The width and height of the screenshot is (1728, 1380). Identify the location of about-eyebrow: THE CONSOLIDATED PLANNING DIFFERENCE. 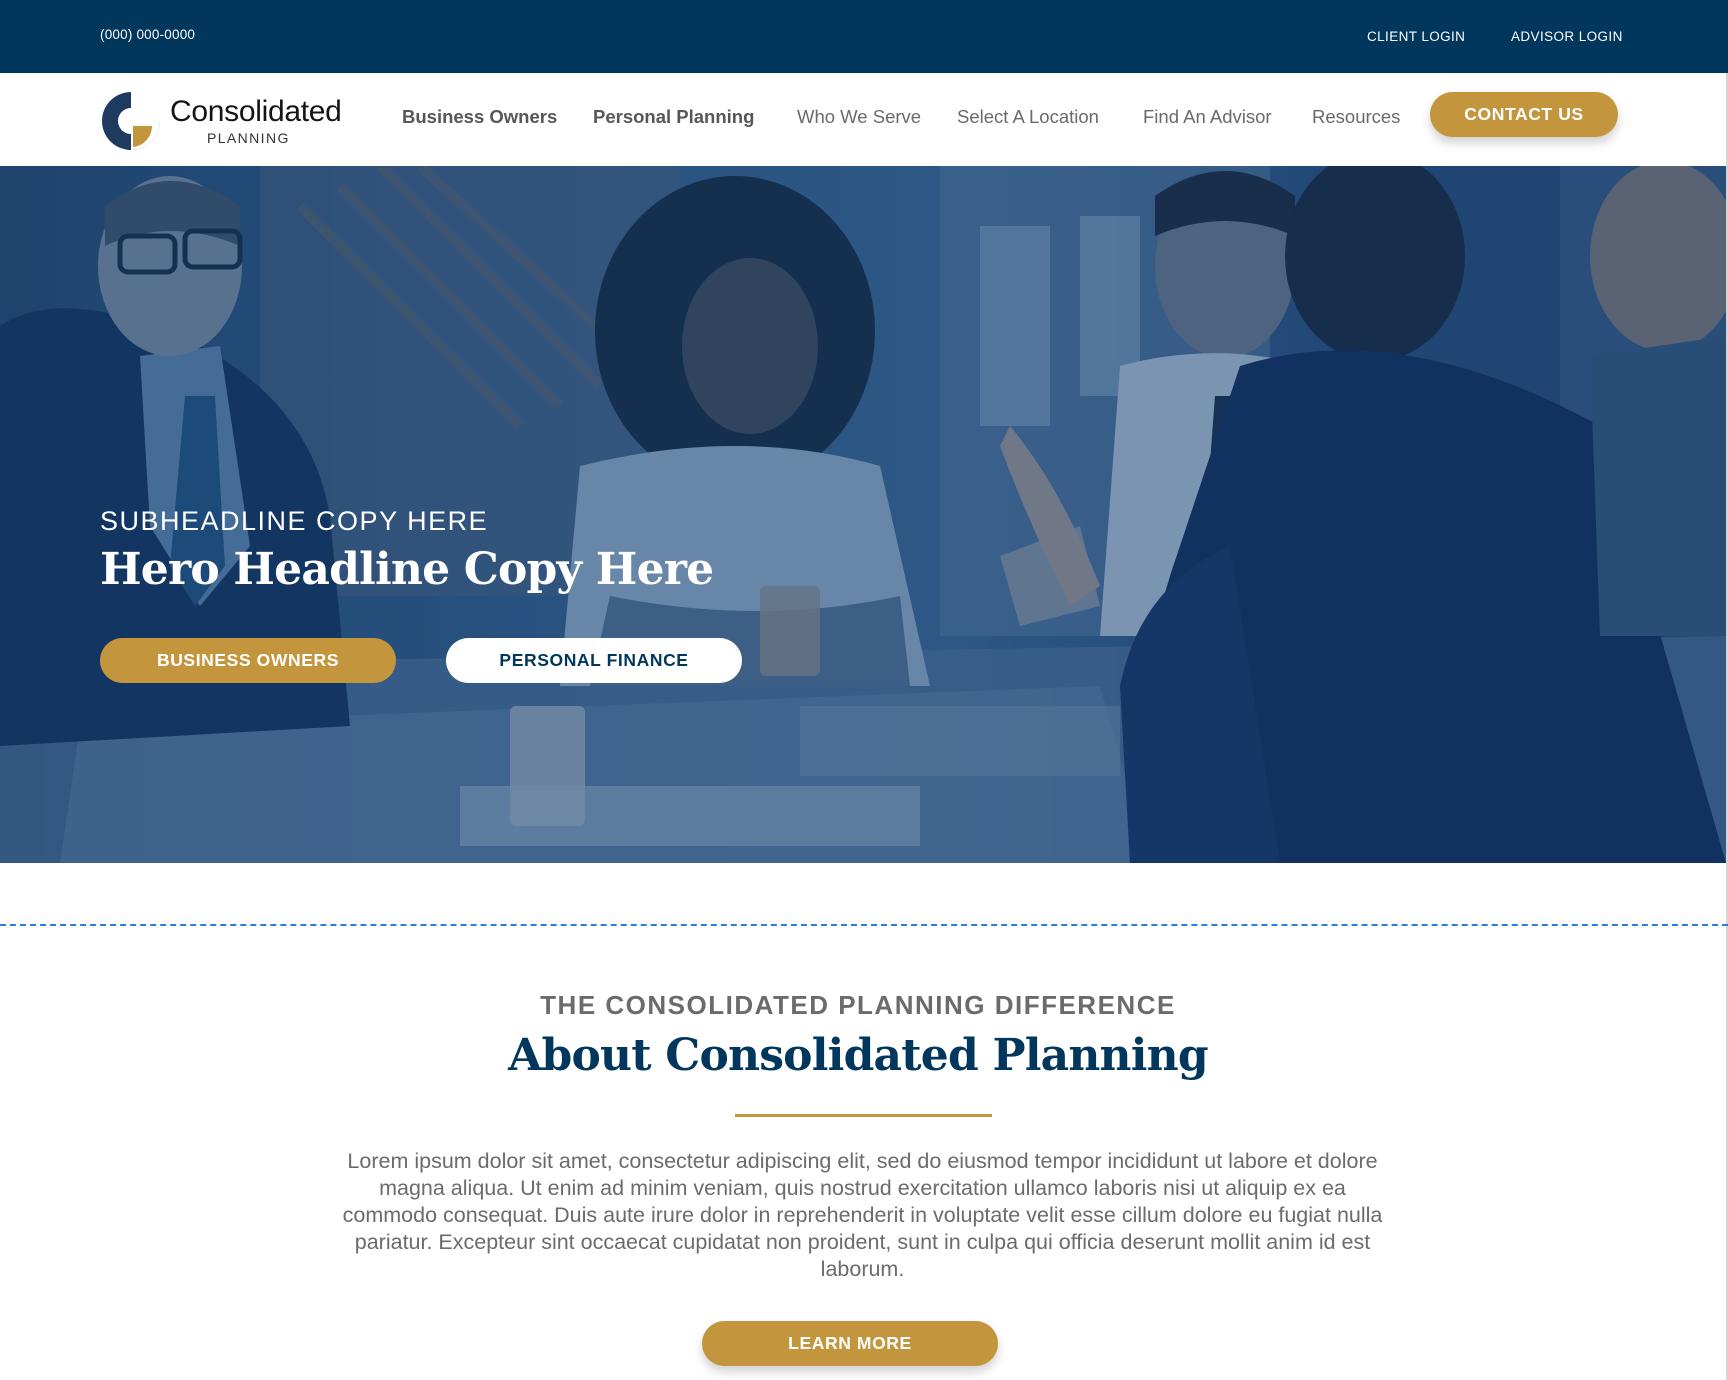
(858, 1005).